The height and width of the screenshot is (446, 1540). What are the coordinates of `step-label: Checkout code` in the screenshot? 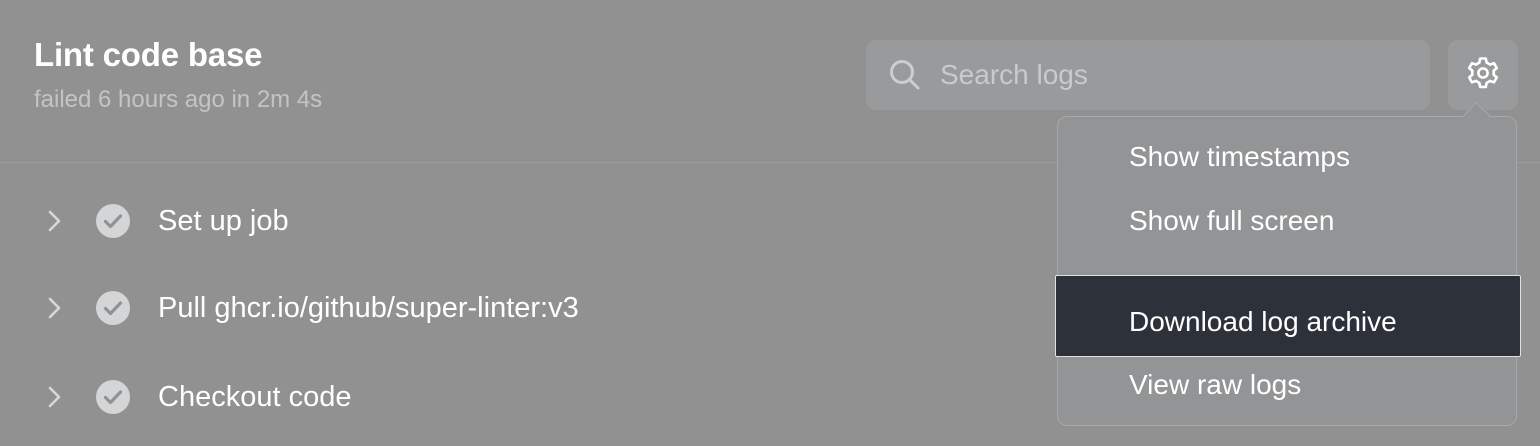 It's located at (255, 396).